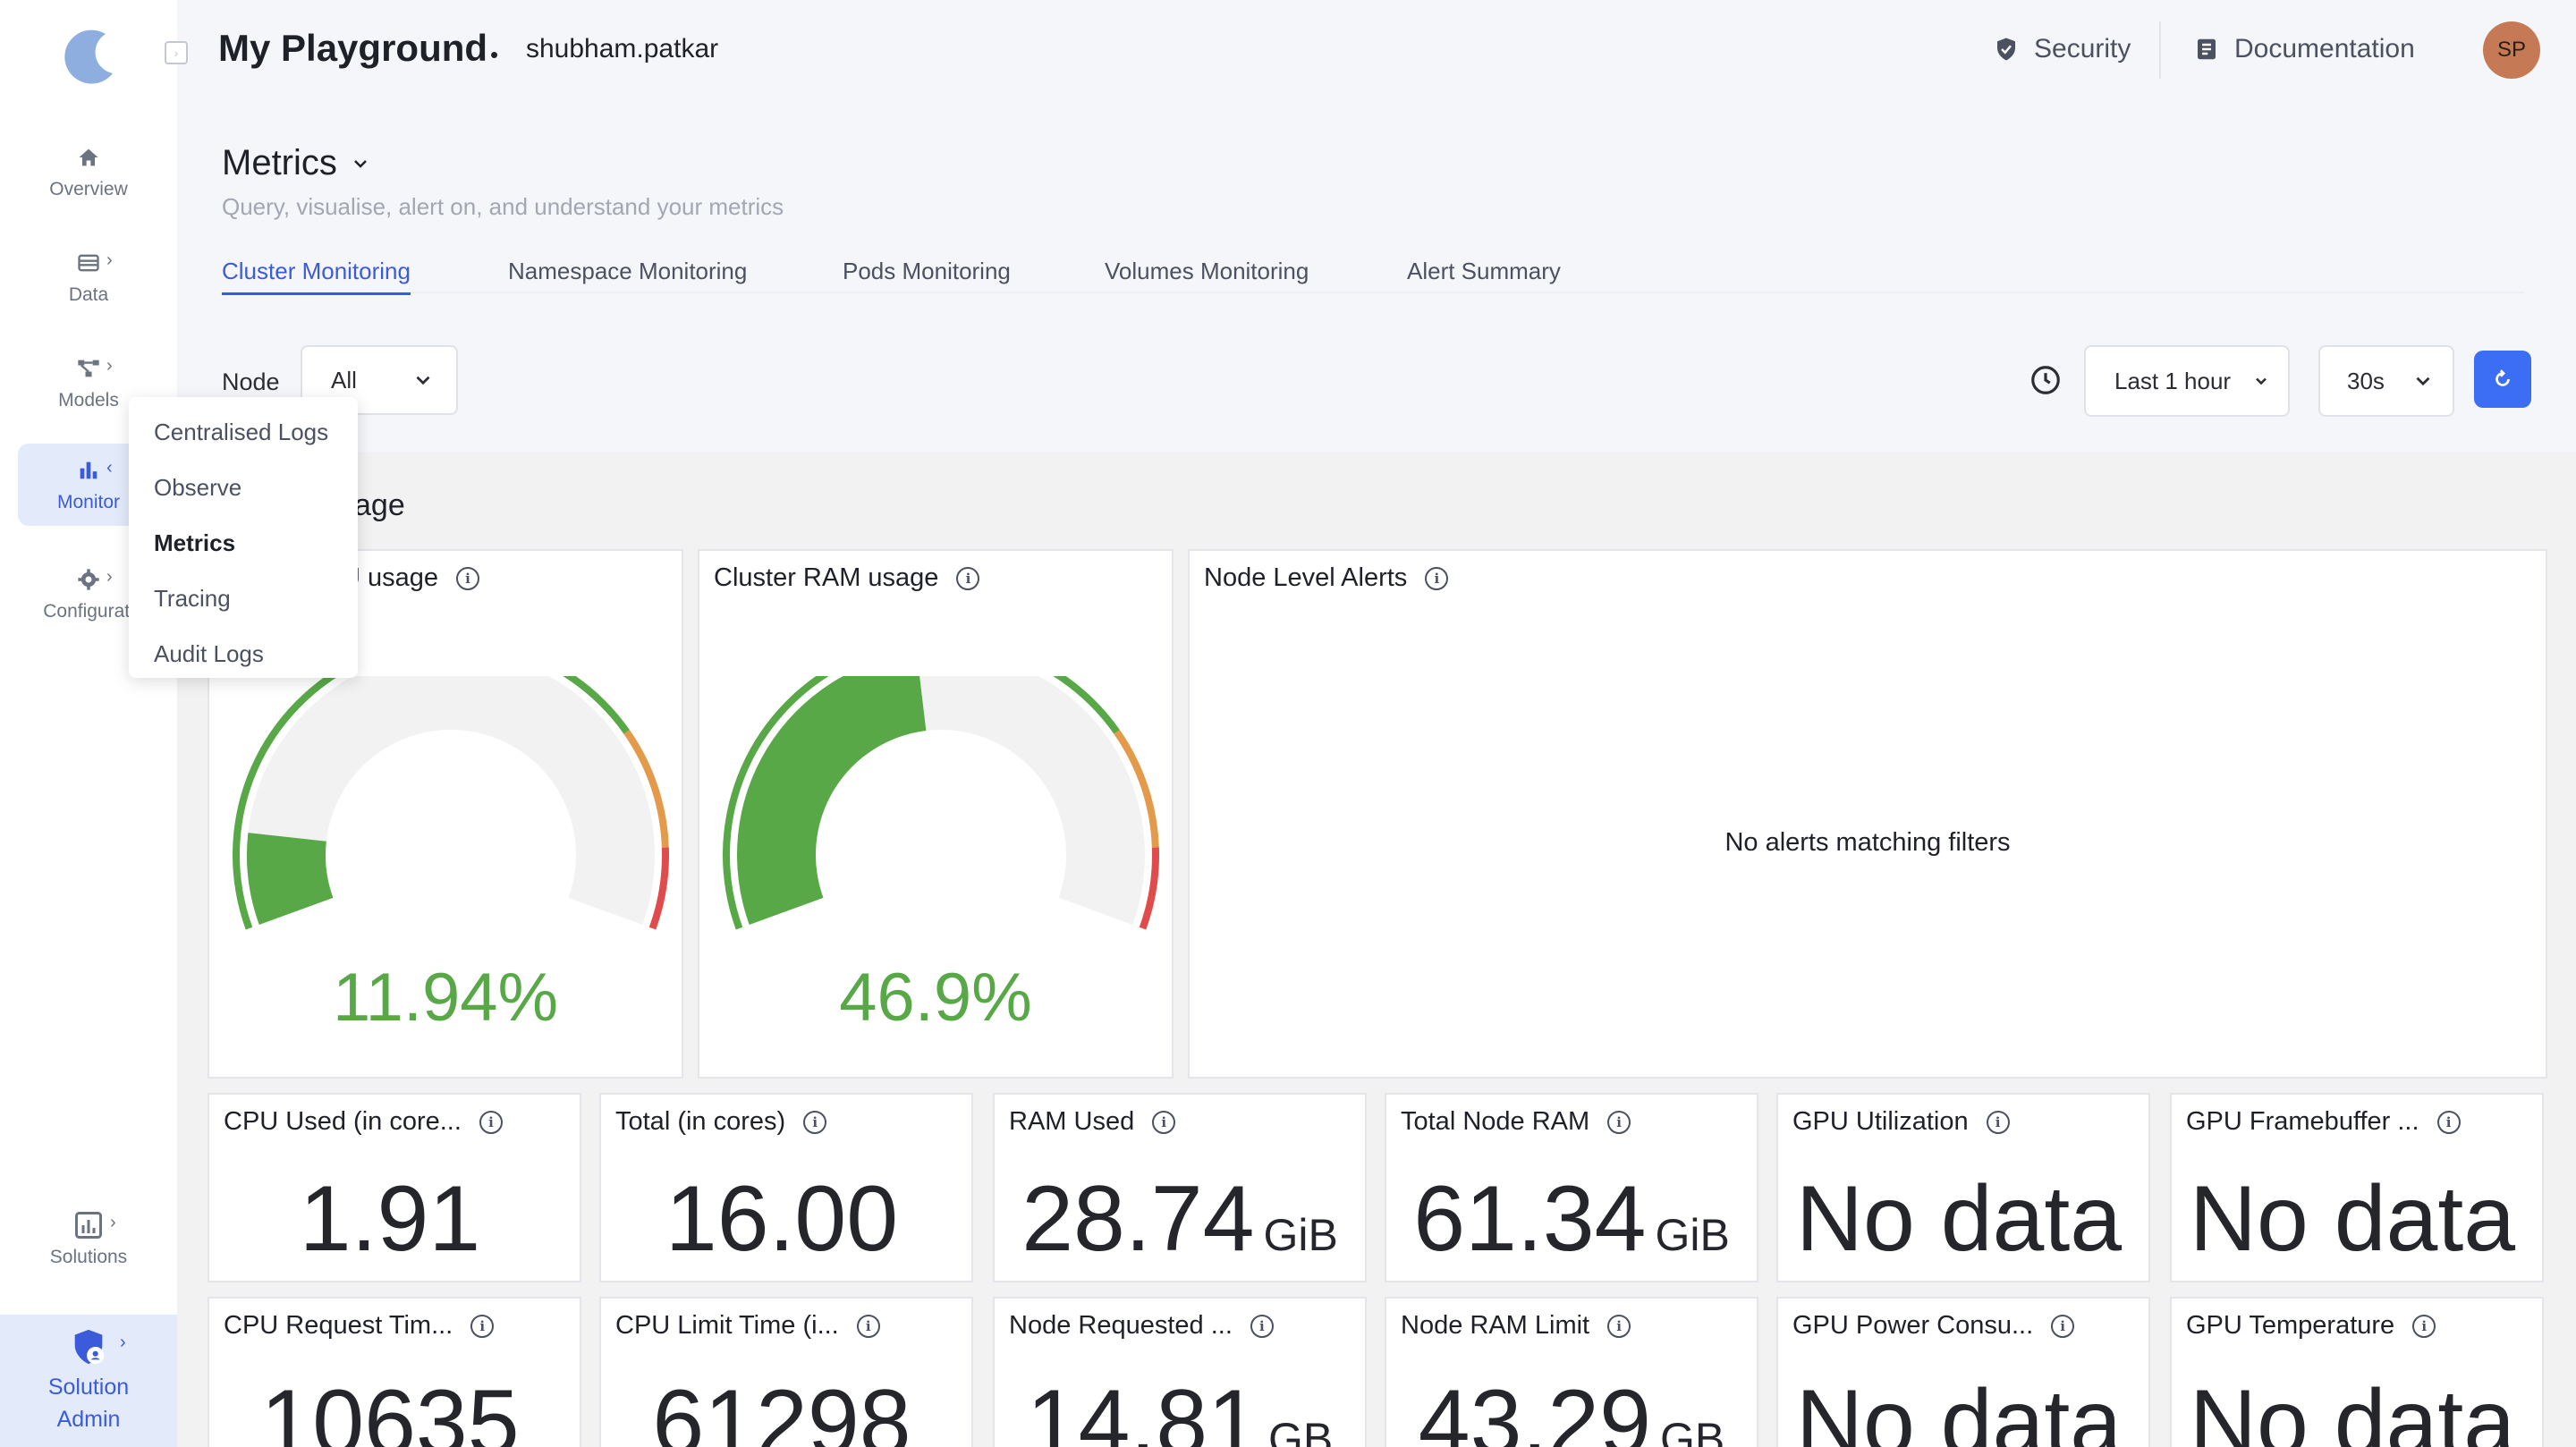 The height and width of the screenshot is (1447, 2576). Describe the element at coordinates (1180, 1408) in the screenshot. I see `stat-value: 14.81 GB` at that location.